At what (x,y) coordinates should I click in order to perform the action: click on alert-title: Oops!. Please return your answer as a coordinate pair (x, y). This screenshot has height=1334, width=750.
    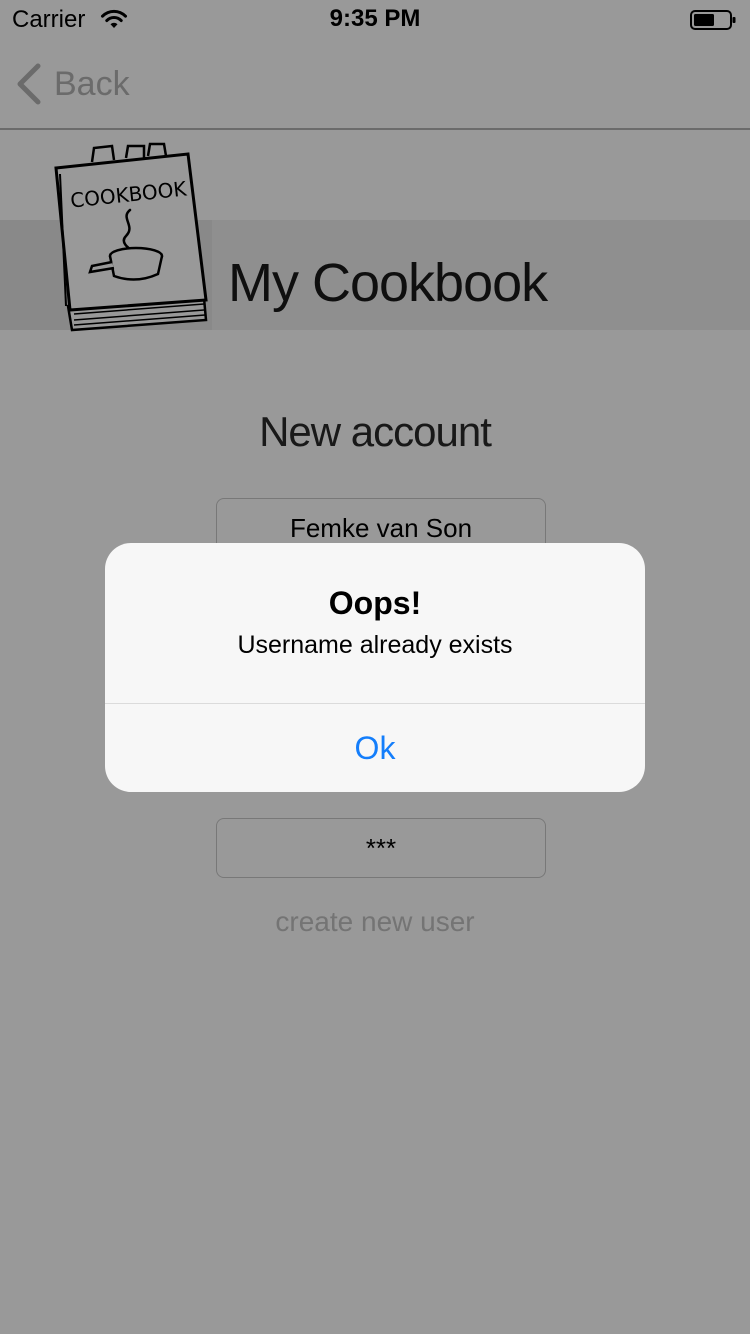
    Looking at the image, I should click on (375, 603).